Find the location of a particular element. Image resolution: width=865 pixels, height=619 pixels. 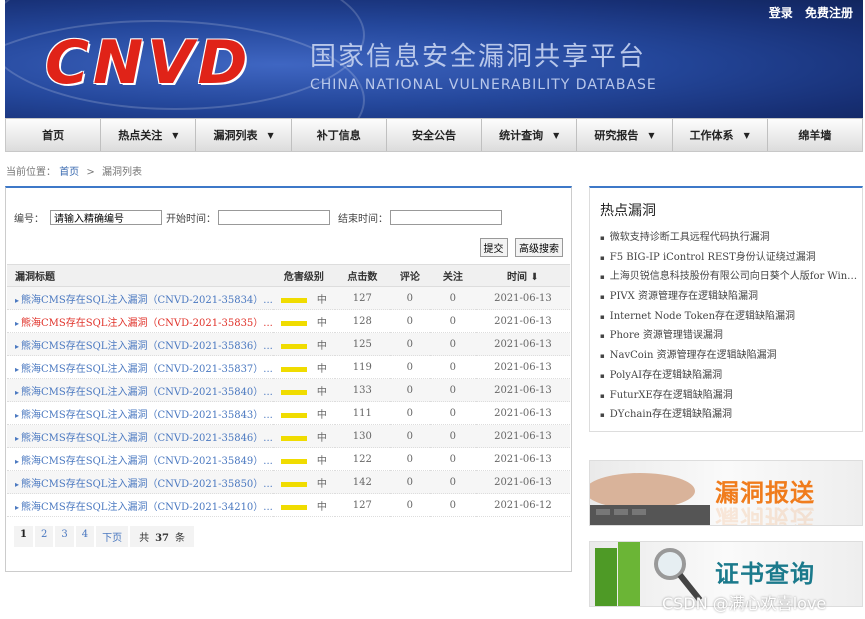

hot-item: PIVX 资源管理存在逻辑缺陷漏洞 is located at coordinates (729, 297).